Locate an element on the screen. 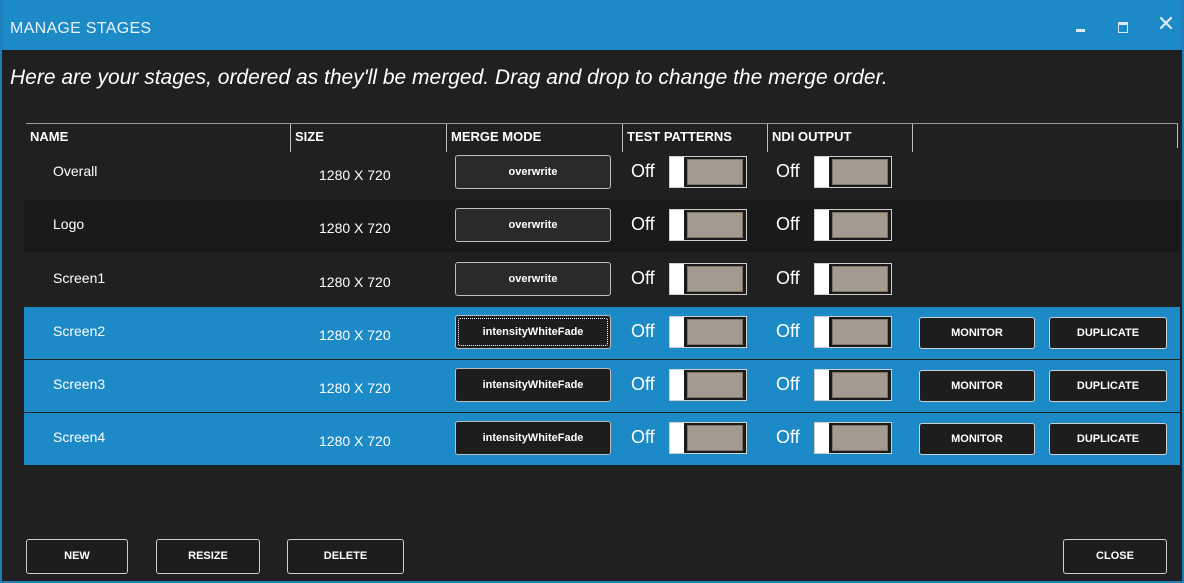 Image resolution: width=1184 pixels, height=583 pixels. stage-name: Screen2 is located at coordinates (79, 331).